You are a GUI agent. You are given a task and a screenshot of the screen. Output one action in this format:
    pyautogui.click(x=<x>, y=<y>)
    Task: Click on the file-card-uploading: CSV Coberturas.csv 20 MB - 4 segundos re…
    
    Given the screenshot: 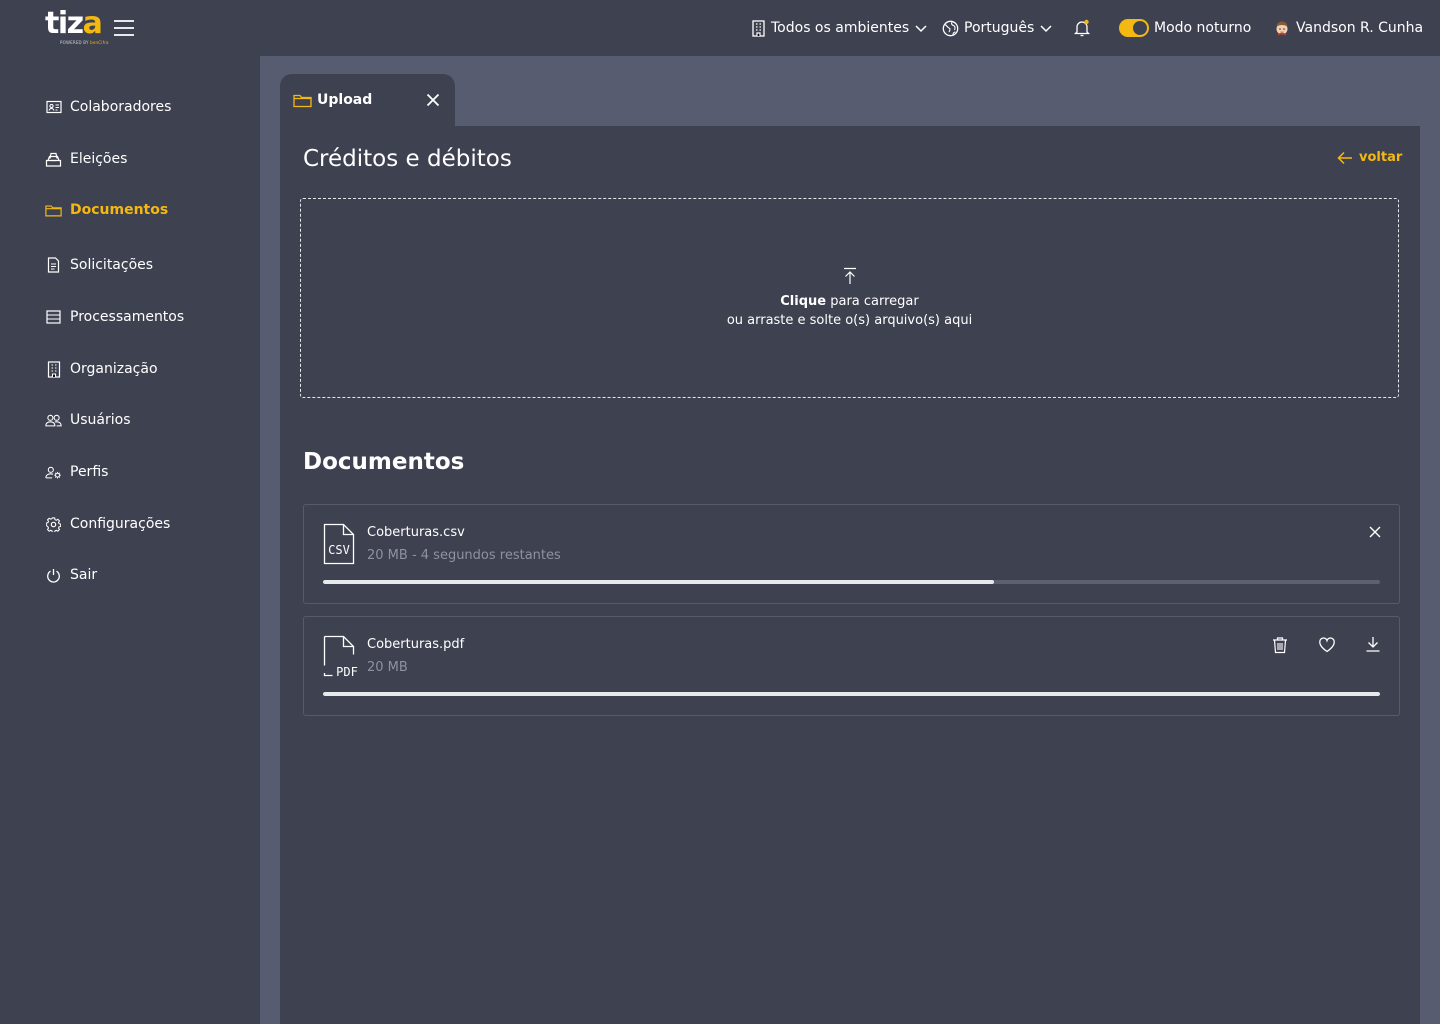 What is the action you would take?
    pyautogui.click(x=851, y=554)
    